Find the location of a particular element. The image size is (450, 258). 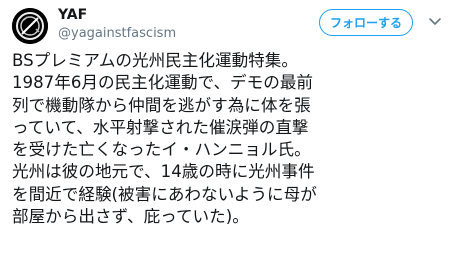

user-handle: @yagainstfascism is located at coordinates (117, 33).